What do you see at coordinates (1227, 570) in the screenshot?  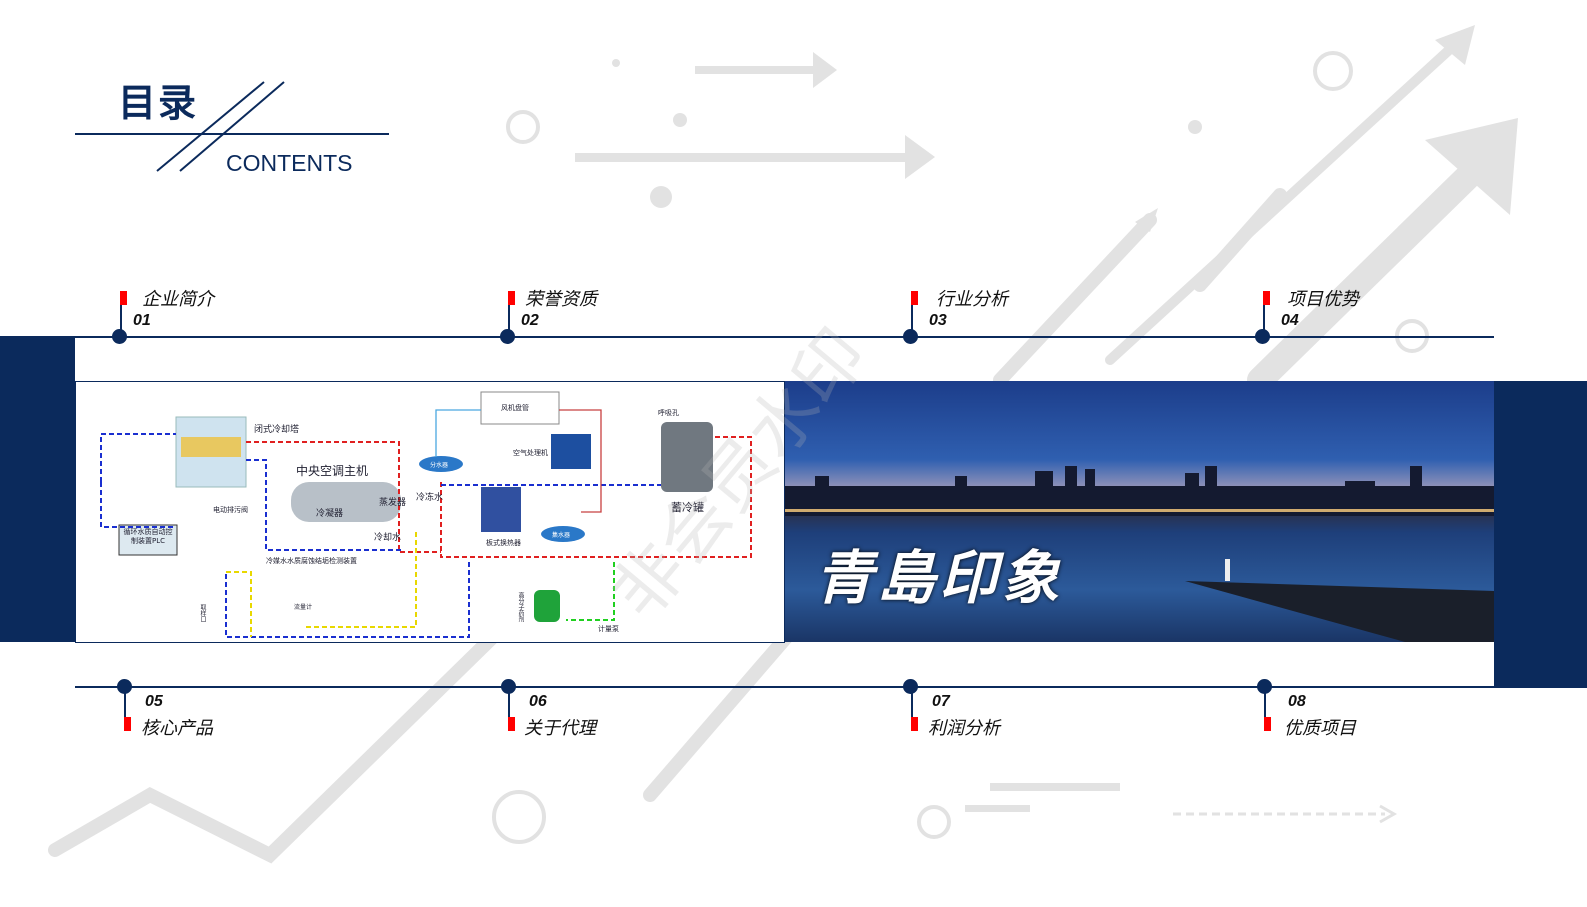 I see `lighthouse` at bounding box center [1227, 570].